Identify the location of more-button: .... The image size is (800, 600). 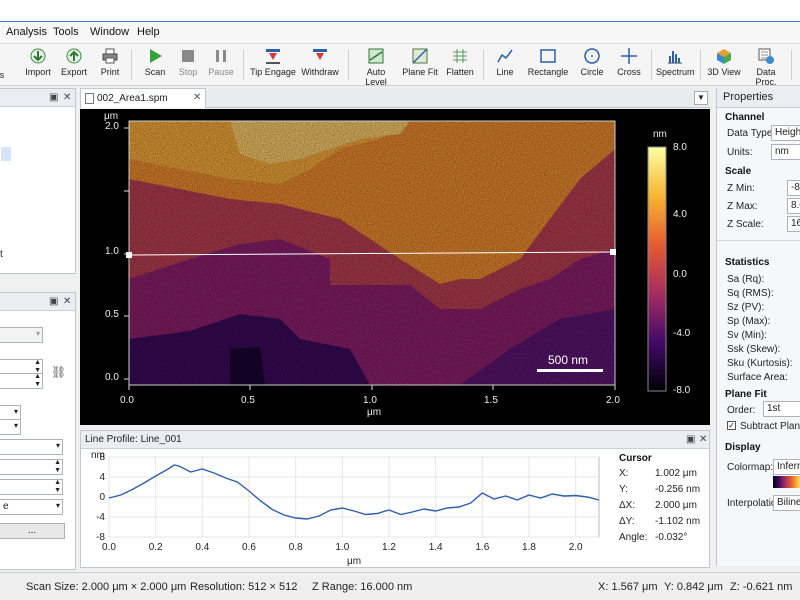
(32, 531).